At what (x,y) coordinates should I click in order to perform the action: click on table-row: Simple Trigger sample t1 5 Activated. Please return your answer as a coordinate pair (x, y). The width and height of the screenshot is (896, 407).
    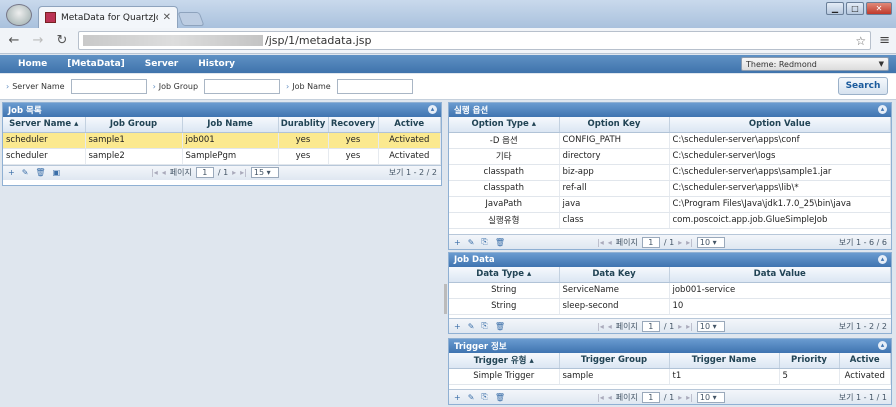
    Looking at the image, I should click on (670, 376).